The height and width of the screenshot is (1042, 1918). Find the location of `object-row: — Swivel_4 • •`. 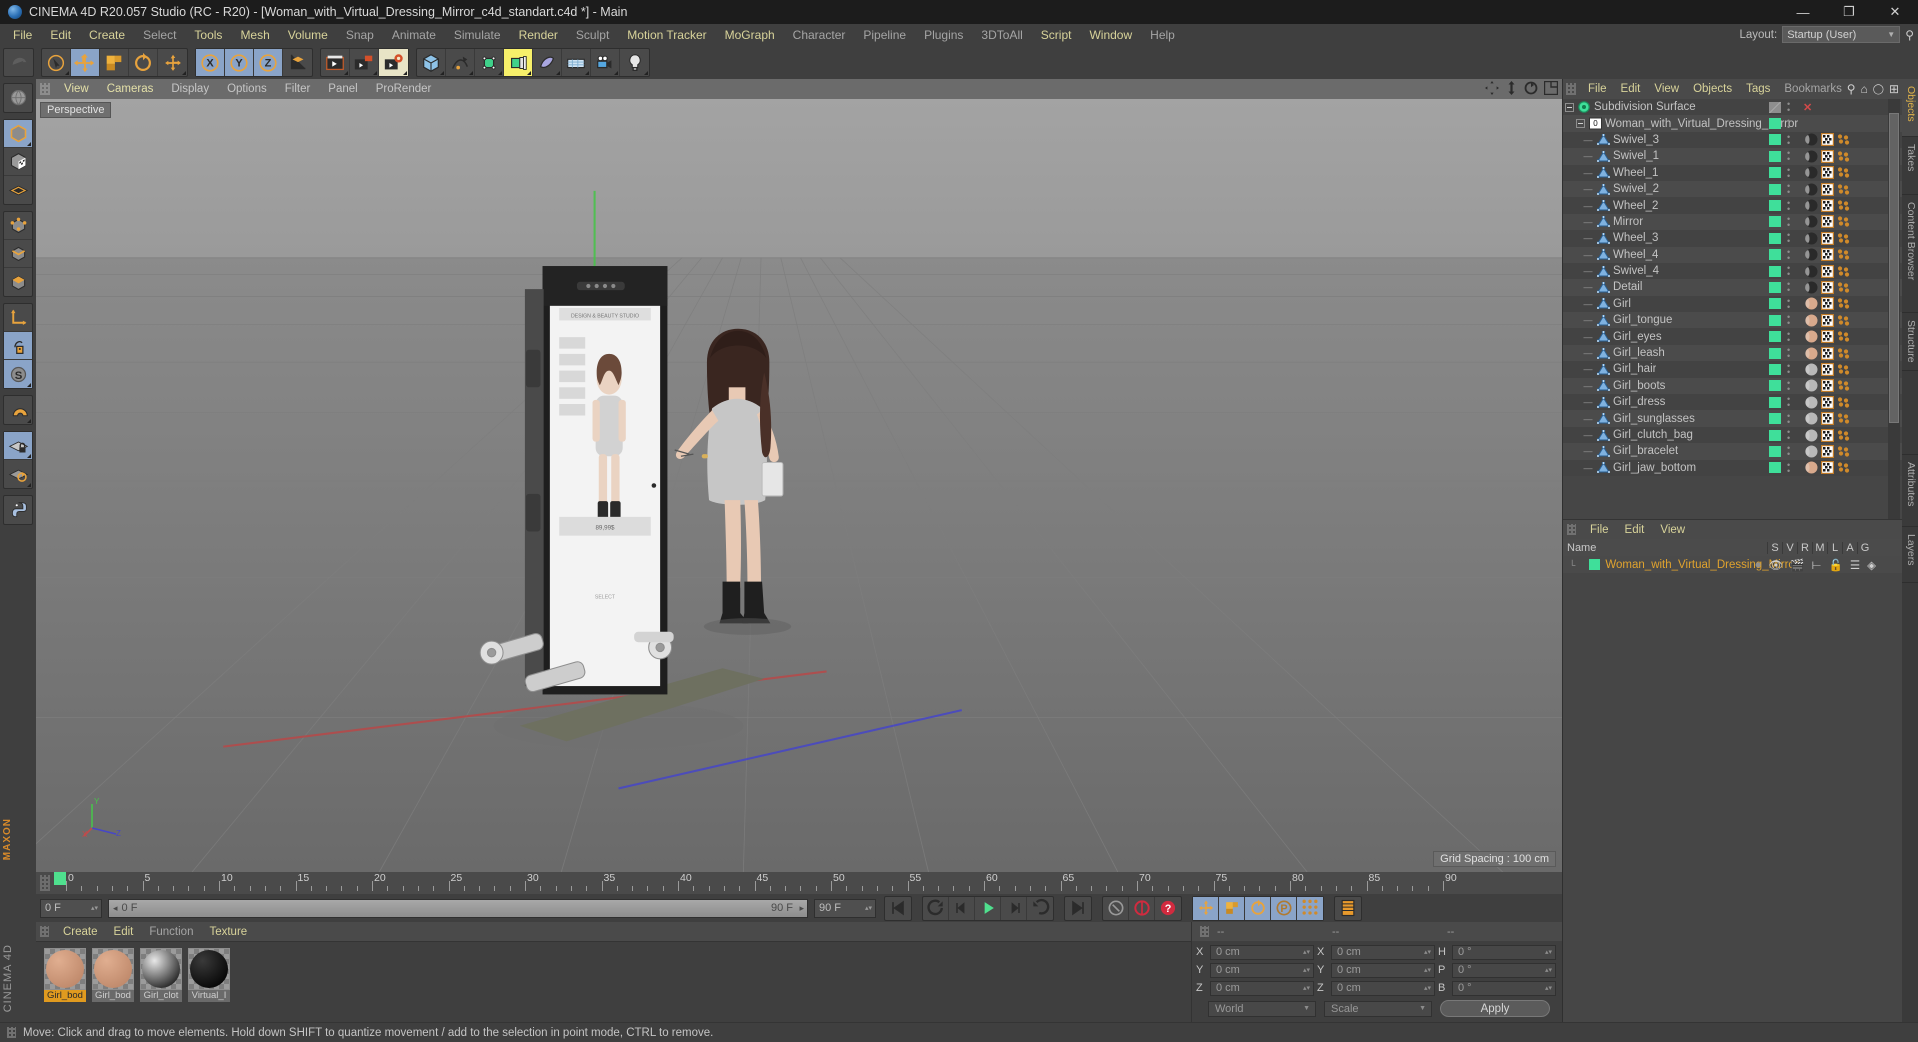

object-row: — Swivel_4 • • is located at coordinates (1732, 271).